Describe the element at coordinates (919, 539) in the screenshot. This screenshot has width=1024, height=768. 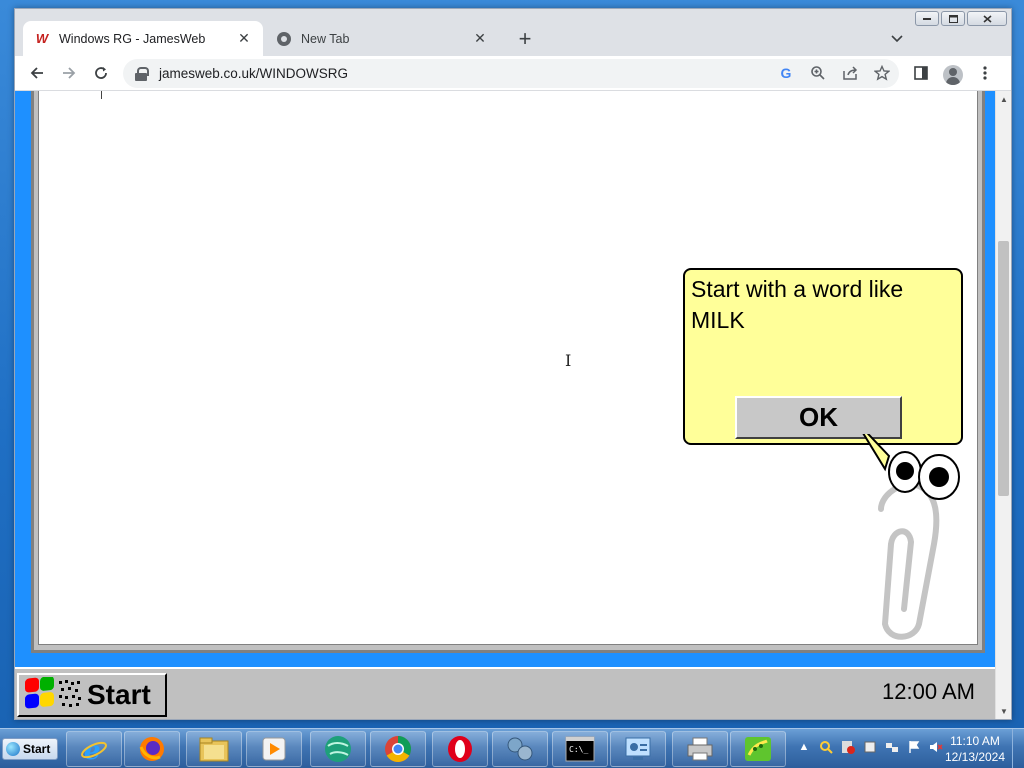
I see `paperclip-assistant-icon` at that location.